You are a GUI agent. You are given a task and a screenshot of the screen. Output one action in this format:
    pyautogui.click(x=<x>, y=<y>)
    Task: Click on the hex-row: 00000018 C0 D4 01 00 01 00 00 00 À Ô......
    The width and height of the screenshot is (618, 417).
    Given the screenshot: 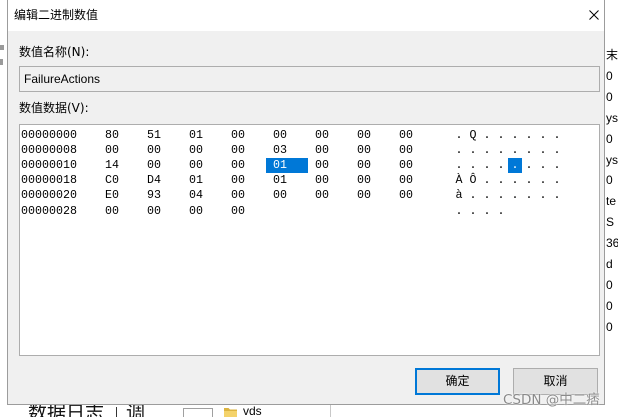 What is the action you would take?
    pyautogui.click(x=309, y=180)
    